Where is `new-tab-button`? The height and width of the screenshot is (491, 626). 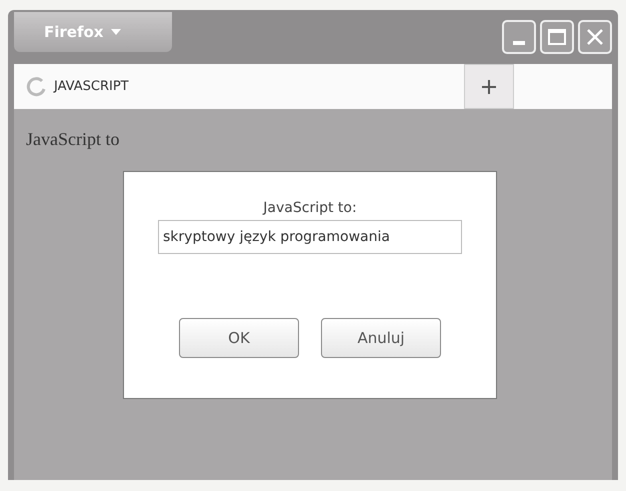
new-tab-button is located at coordinates (489, 86).